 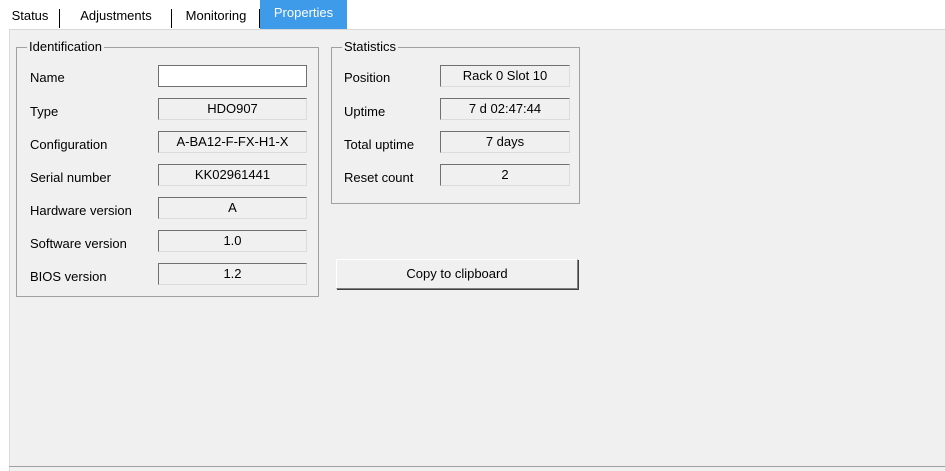 What do you see at coordinates (379, 144) in the screenshot?
I see `total-uptime-label: Total uptime` at bounding box center [379, 144].